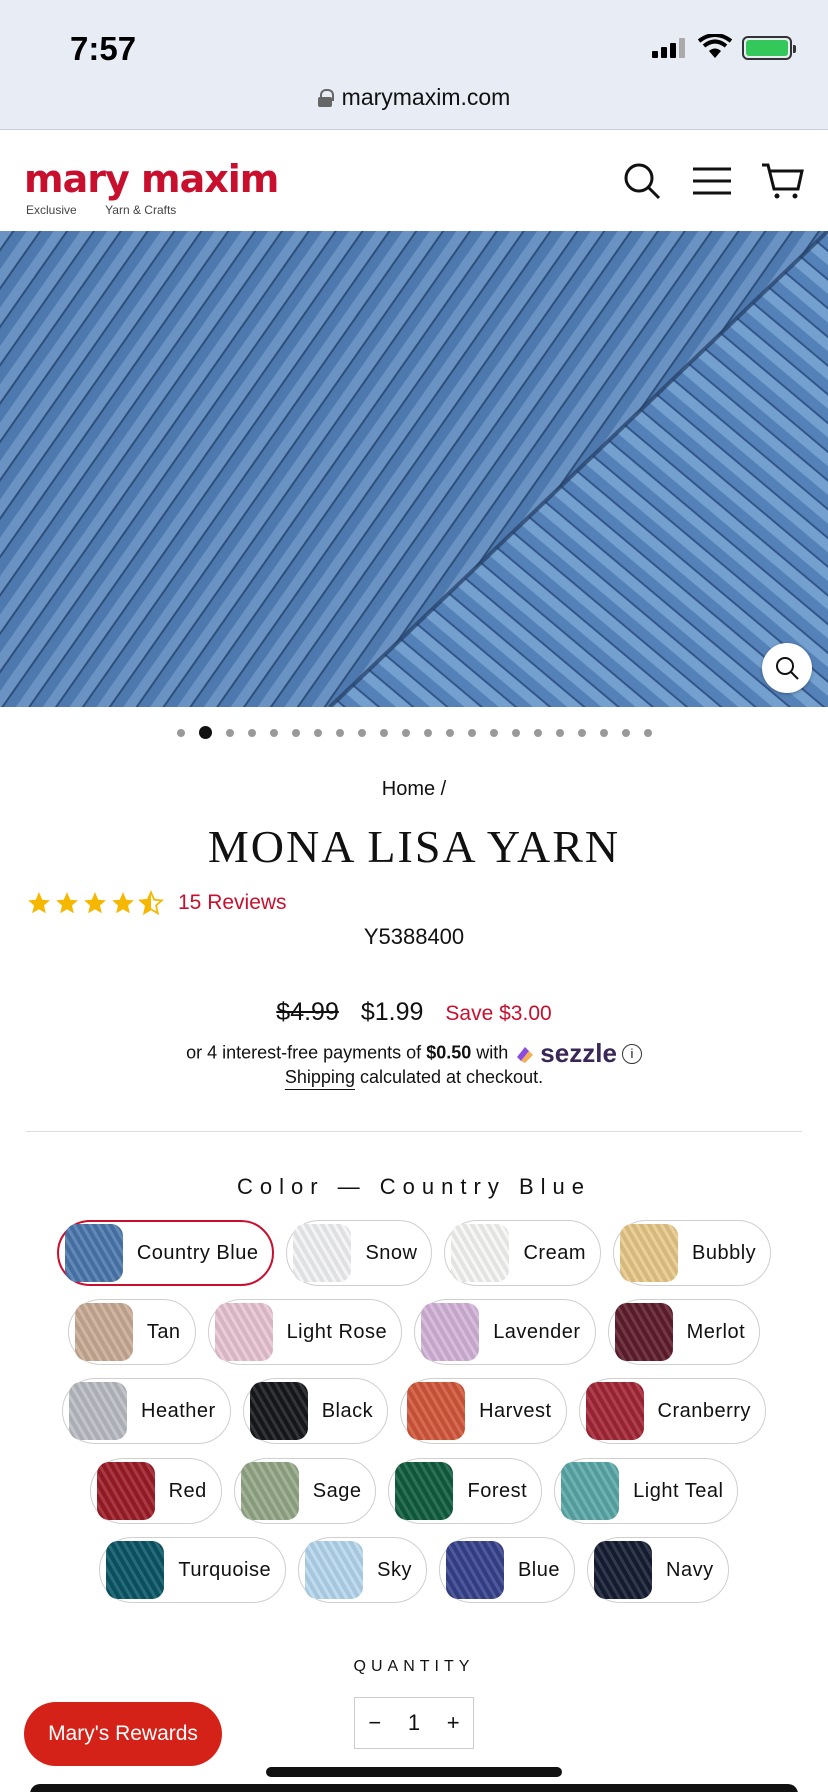 The image size is (828, 1792). What do you see at coordinates (690, 1569) in the screenshot?
I see `swatch-label: Navy` at bounding box center [690, 1569].